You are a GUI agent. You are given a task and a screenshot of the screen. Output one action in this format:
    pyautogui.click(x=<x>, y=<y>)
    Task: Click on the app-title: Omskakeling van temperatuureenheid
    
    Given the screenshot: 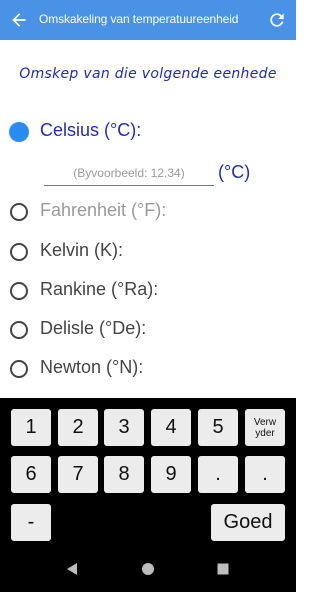 What is the action you would take?
    pyautogui.click(x=139, y=19)
    